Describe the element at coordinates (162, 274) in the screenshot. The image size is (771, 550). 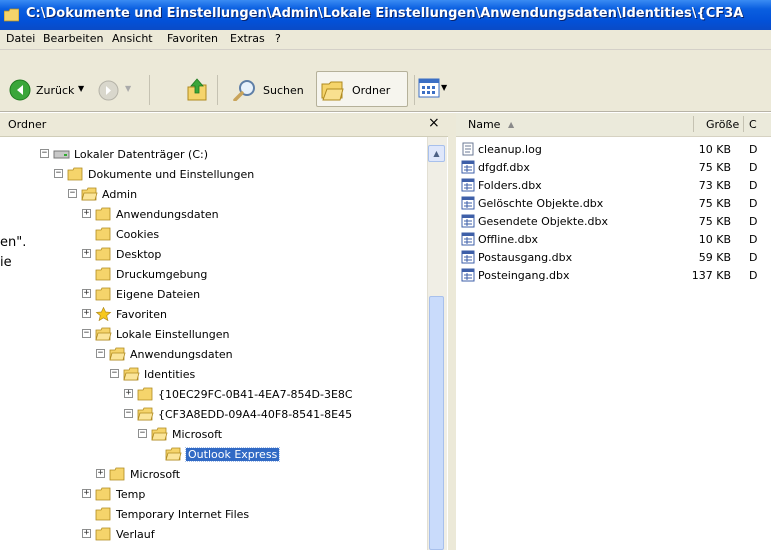
I see `tree-item-label: Druckumgebung` at that location.